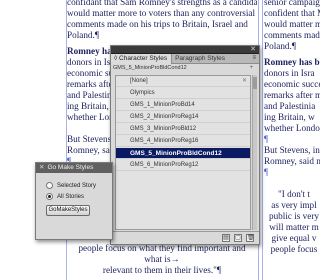 Image resolution: width=320 pixels, height=280 pixels. I want to click on radio-icon, so click(49, 185).